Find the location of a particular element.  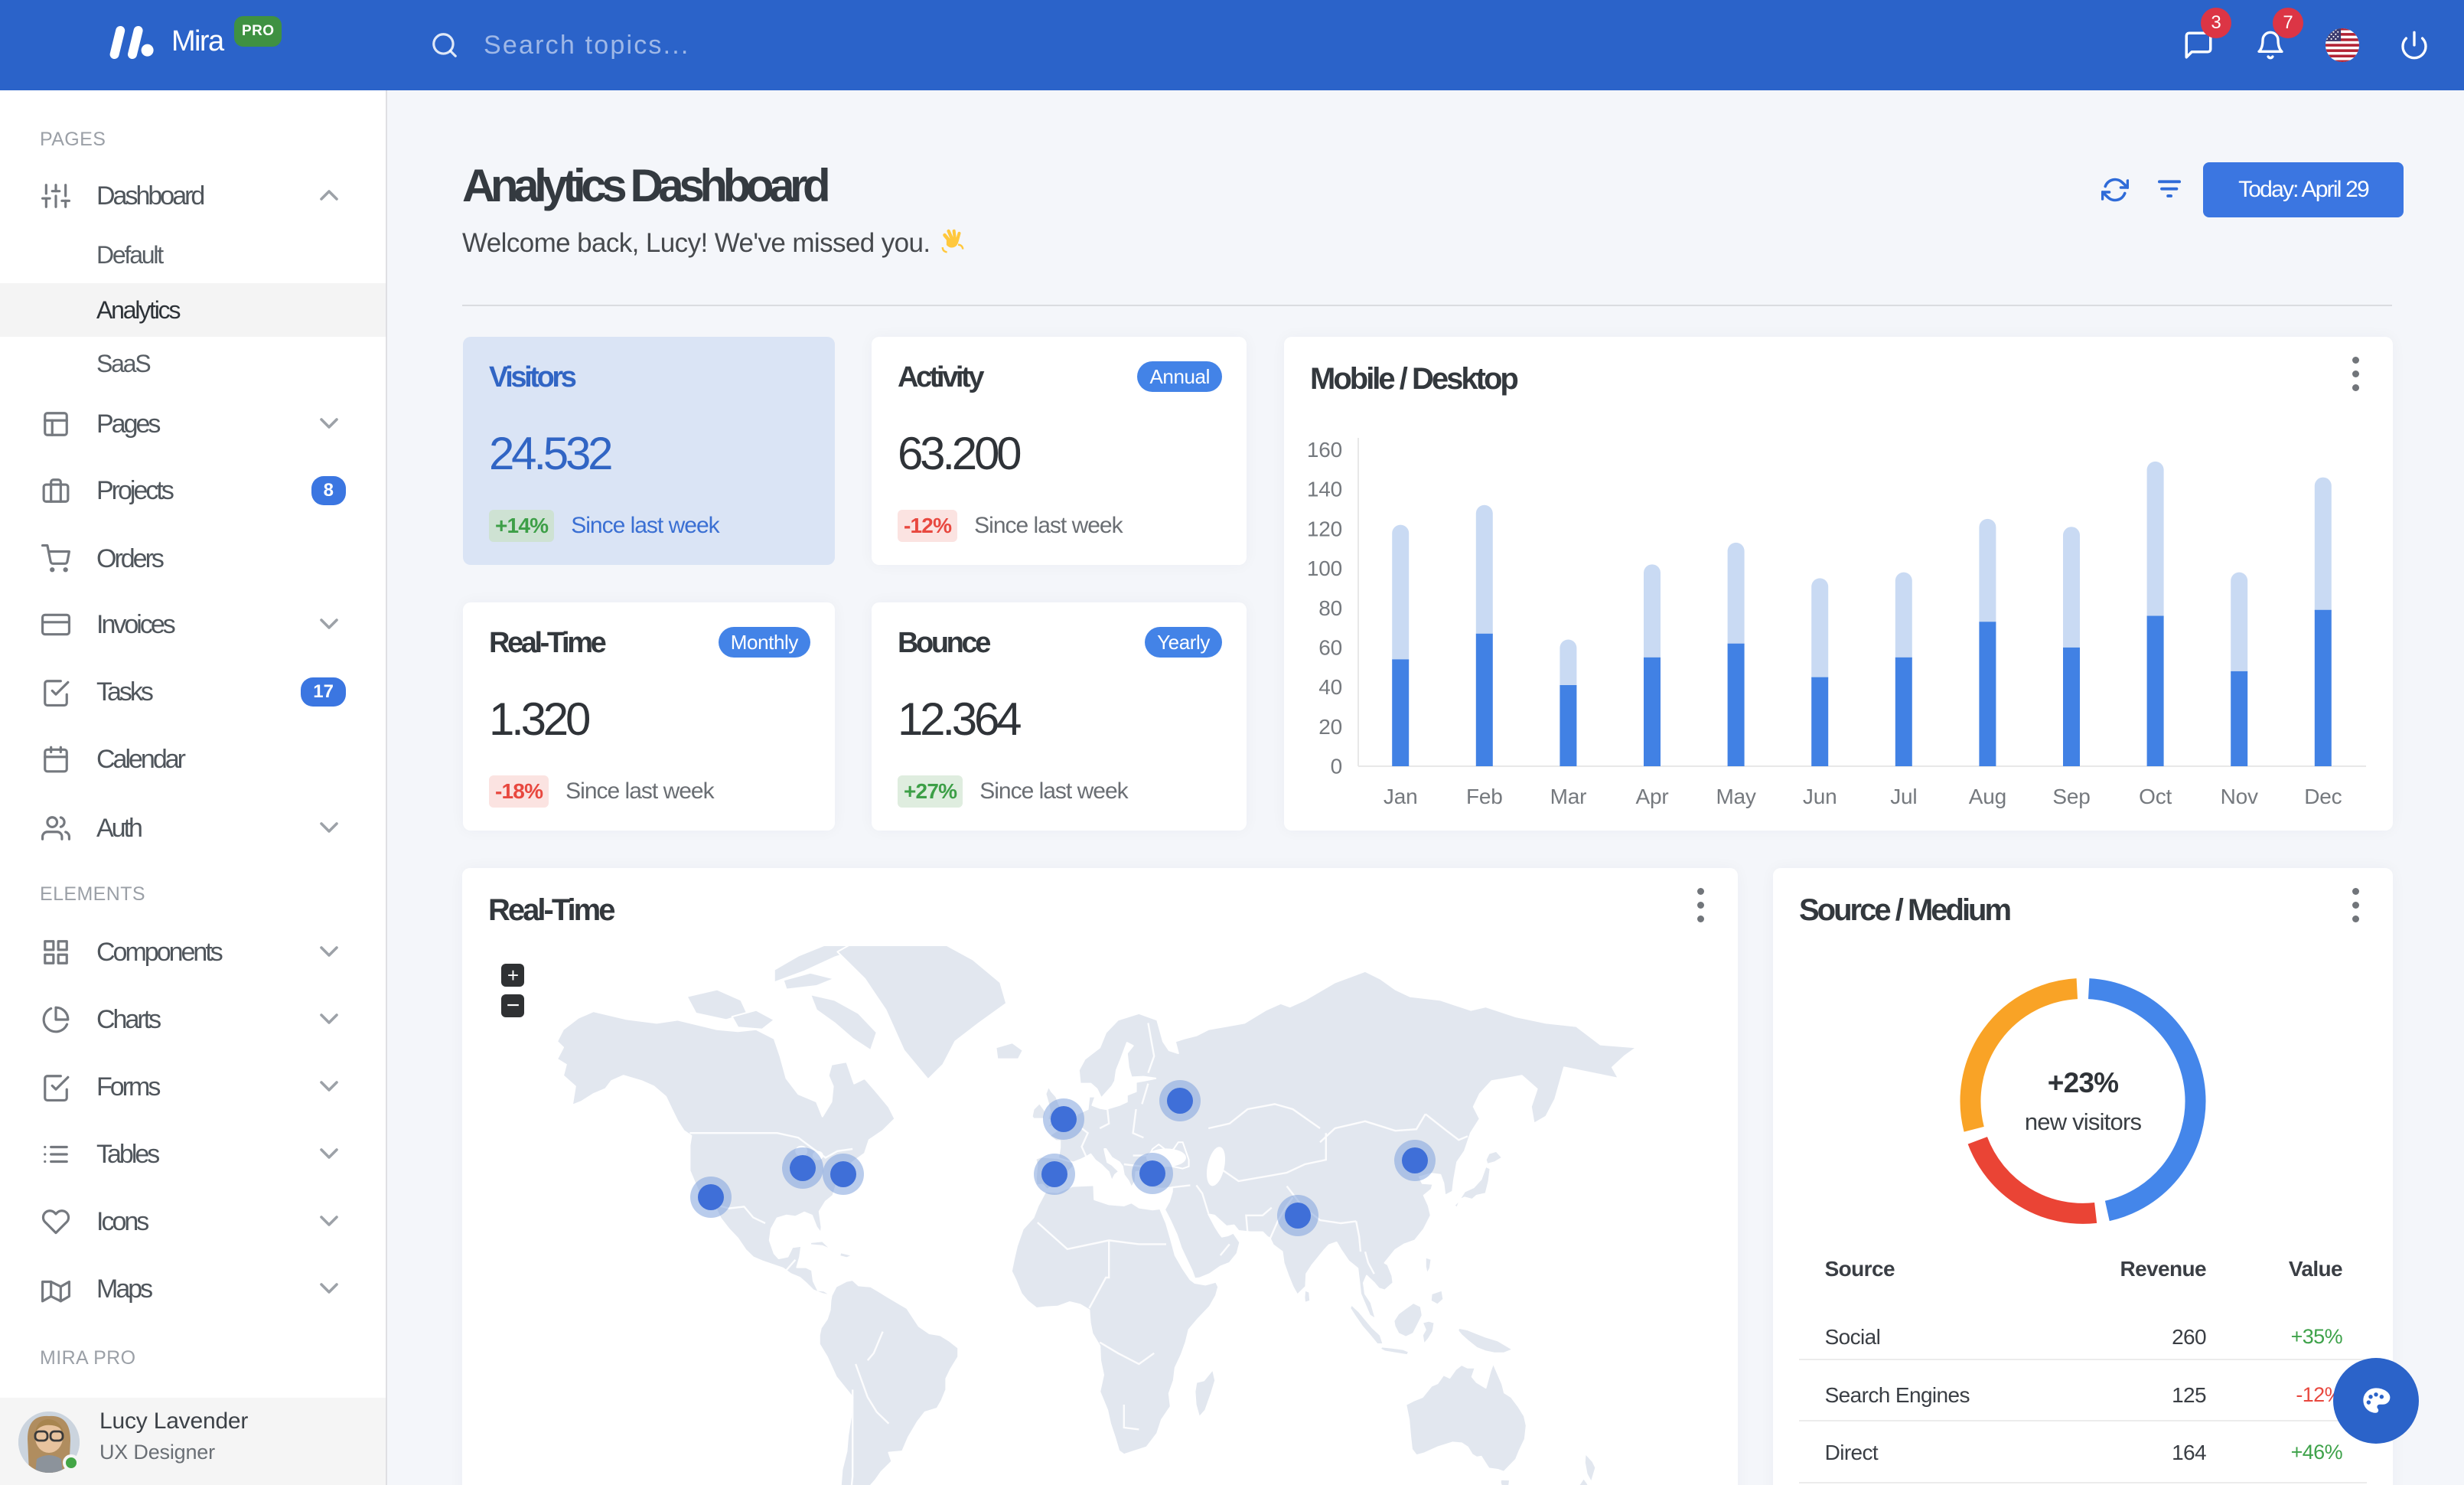

svg-text: 140 is located at coordinates (1325, 489).